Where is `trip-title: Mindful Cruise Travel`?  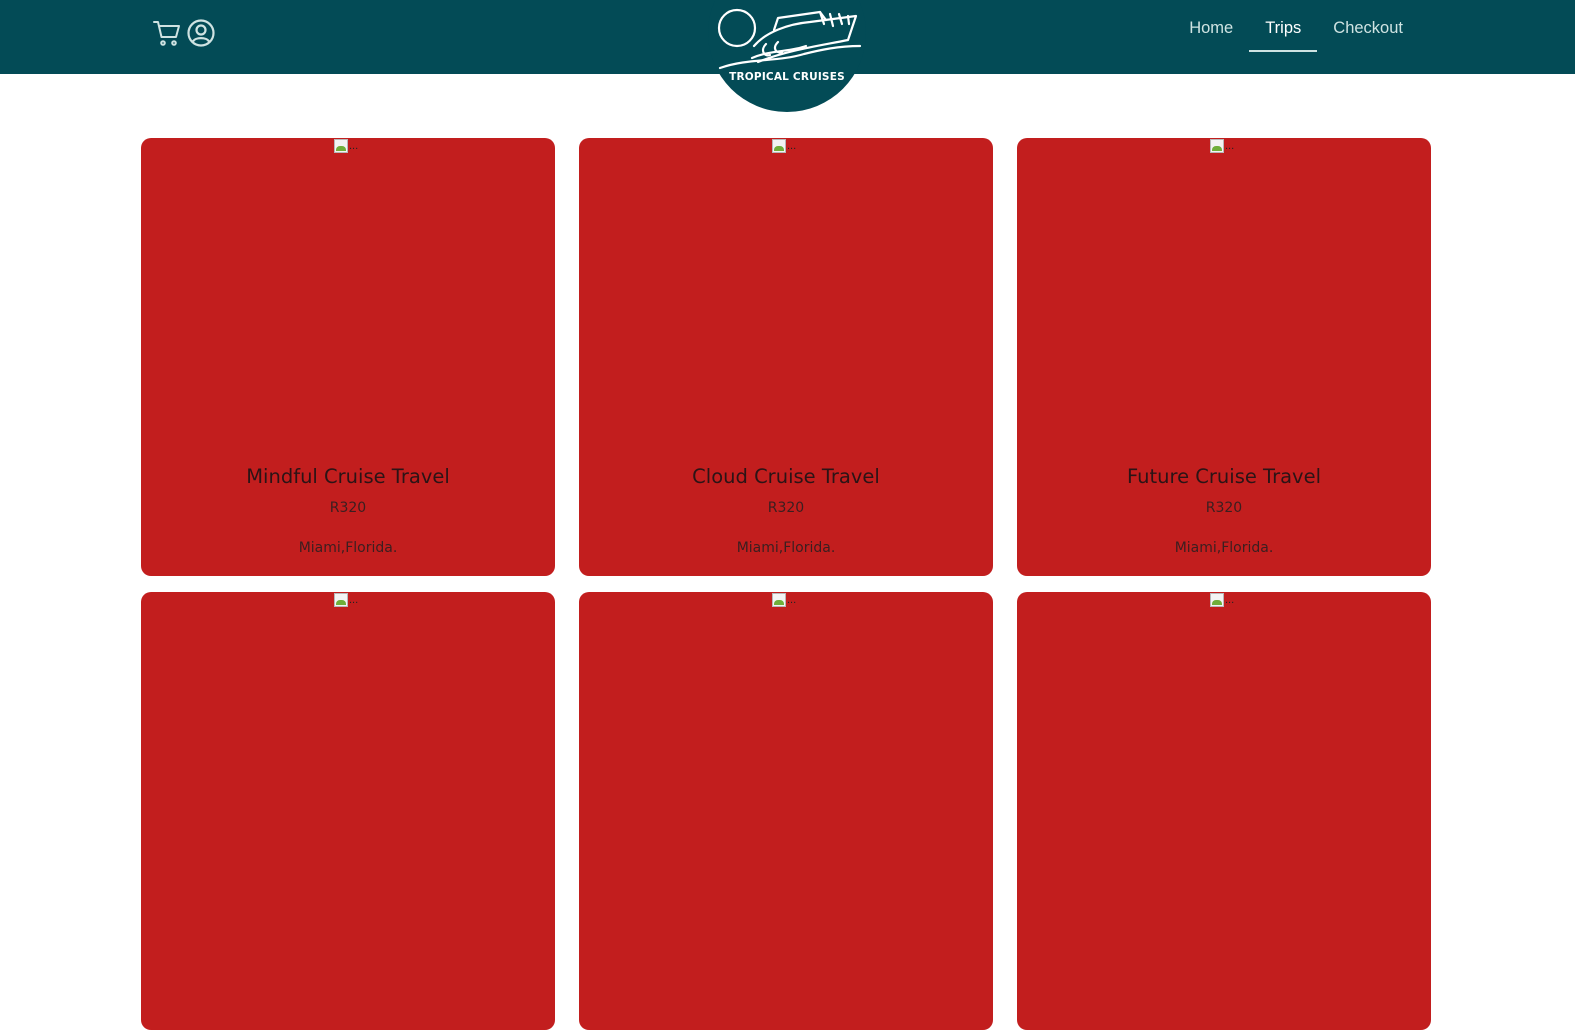 trip-title: Mindful Cruise Travel is located at coordinates (348, 476).